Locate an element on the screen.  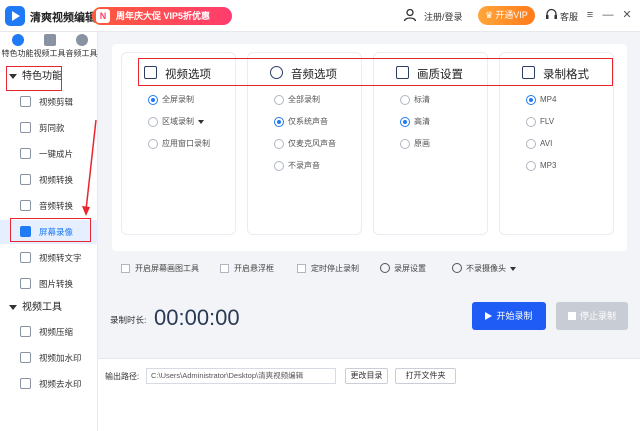
menu-icon: ≡ is located at coordinates (590, 15).